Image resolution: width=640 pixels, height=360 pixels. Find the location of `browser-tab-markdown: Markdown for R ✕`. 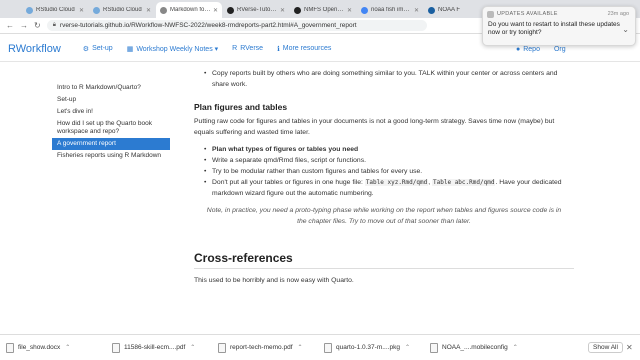

browser-tab-markdown: Markdown for R ✕ is located at coordinates (189, 10).